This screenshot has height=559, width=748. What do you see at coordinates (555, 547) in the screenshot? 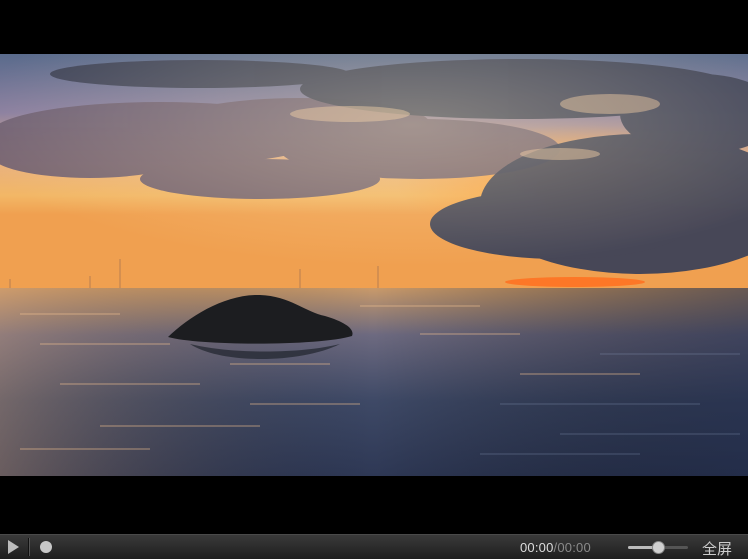
I see `time-display: 00:00/00:00` at bounding box center [555, 547].